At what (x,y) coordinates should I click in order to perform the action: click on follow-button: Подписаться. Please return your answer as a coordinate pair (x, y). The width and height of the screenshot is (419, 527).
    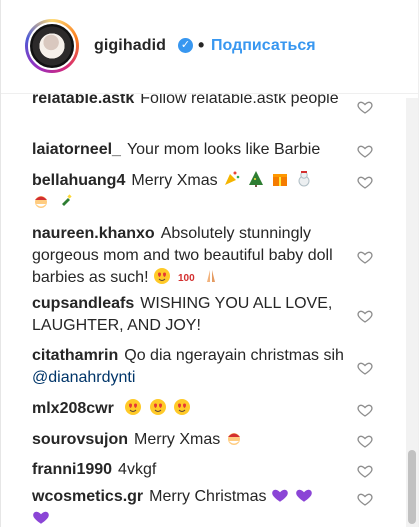
    Looking at the image, I should click on (263, 46).